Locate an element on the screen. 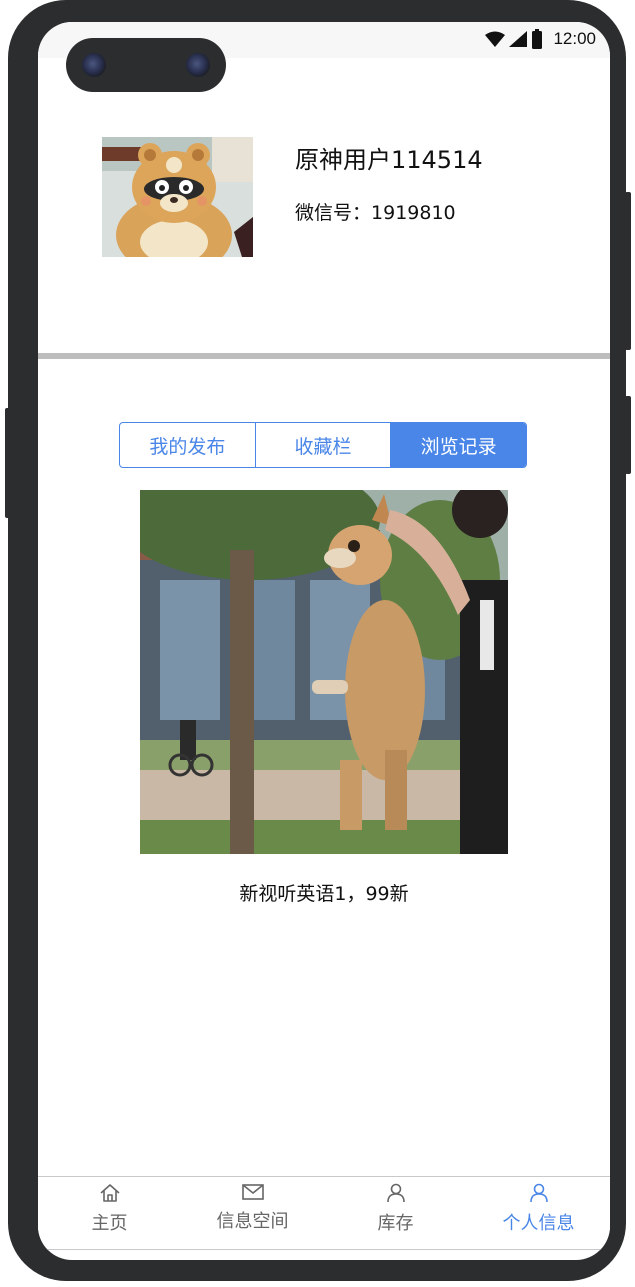  nav-home: 主页 is located at coordinates (109, 1213).